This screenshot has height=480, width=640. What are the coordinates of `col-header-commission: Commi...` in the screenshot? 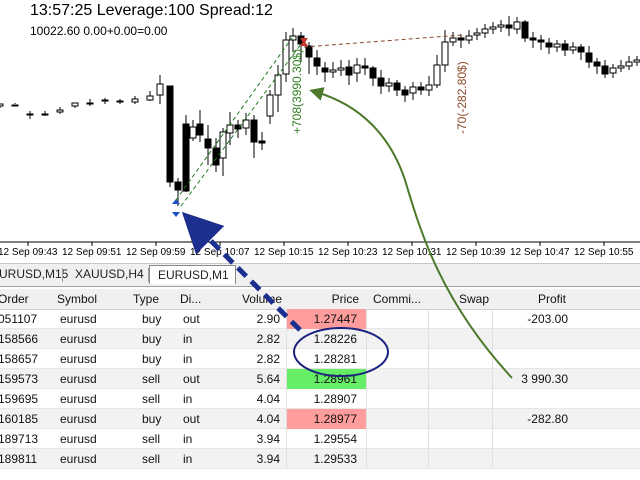 It's located at (403, 299).